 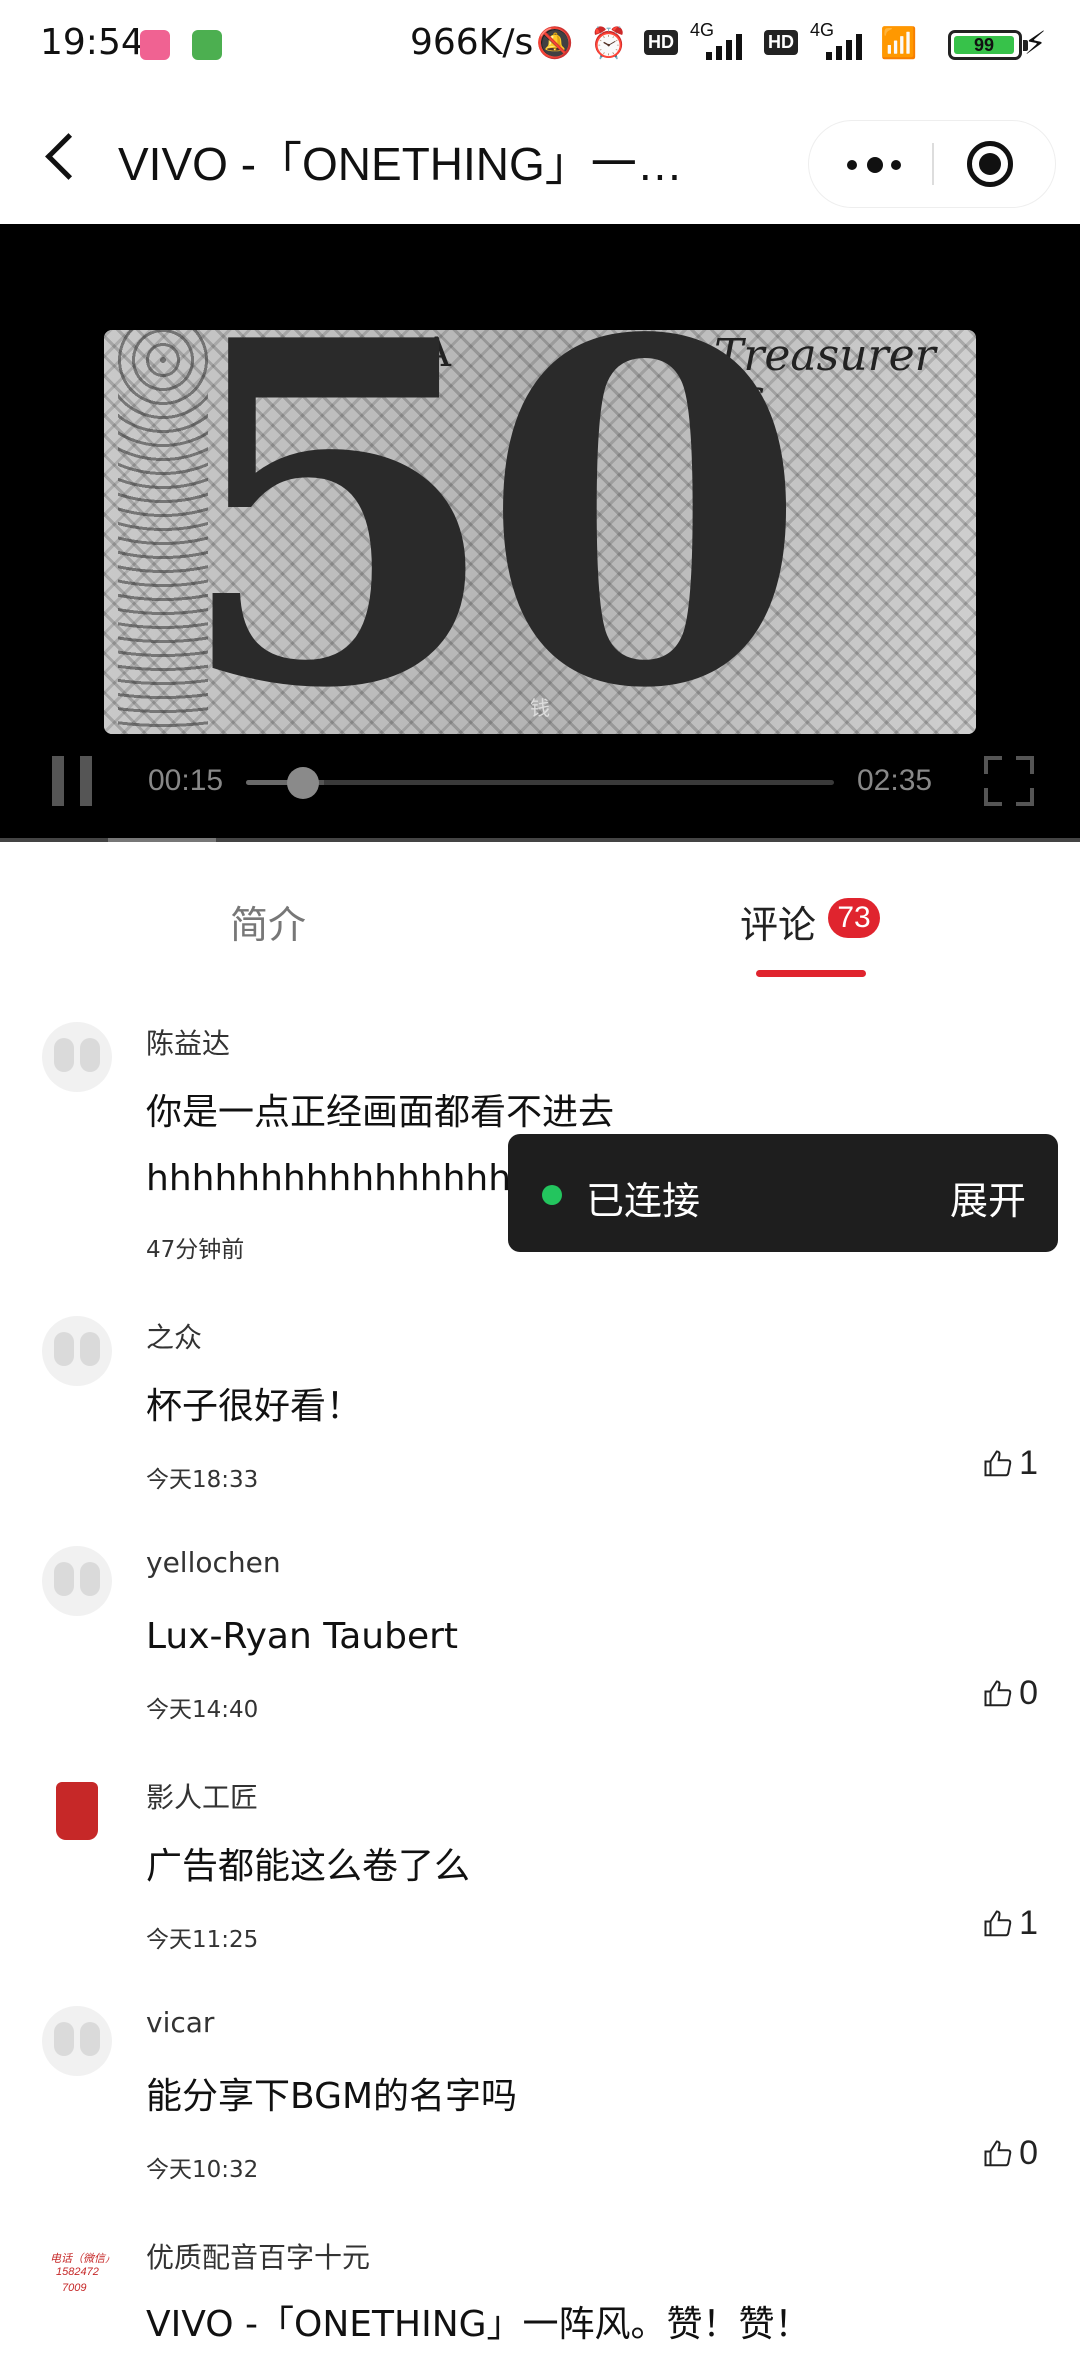 I want to click on comment-username: 之众, so click(x=174, y=1336).